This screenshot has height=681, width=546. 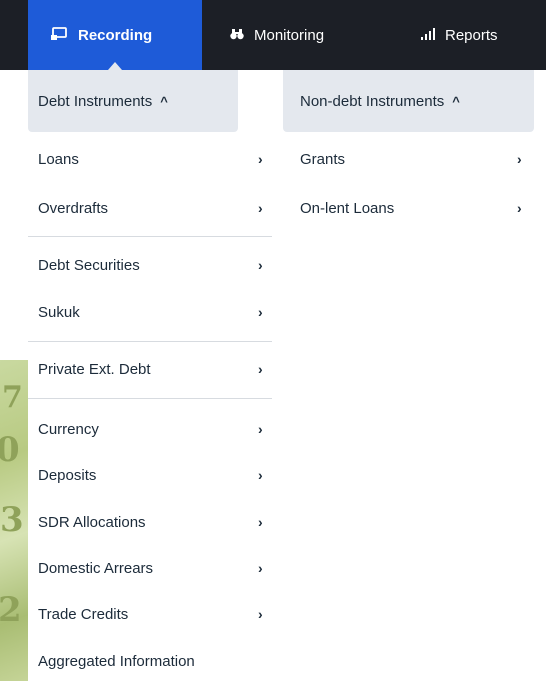 What do you see at coordinates (155, 208) in the screenshot?
I see `menu-item-overdrafts: Overdrafts ›` at bounding box center [155, 208].